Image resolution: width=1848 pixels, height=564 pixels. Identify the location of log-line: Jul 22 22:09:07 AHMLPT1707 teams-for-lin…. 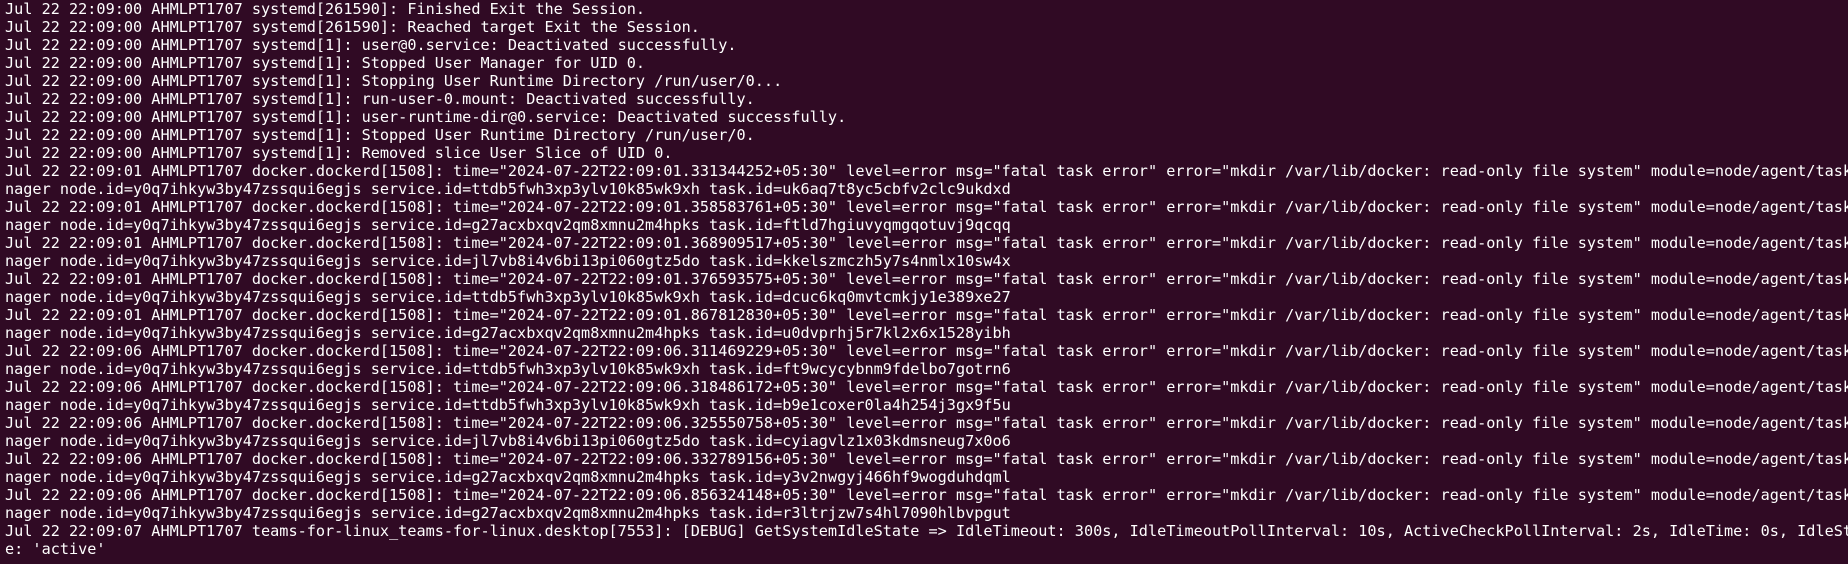
(926, 531).